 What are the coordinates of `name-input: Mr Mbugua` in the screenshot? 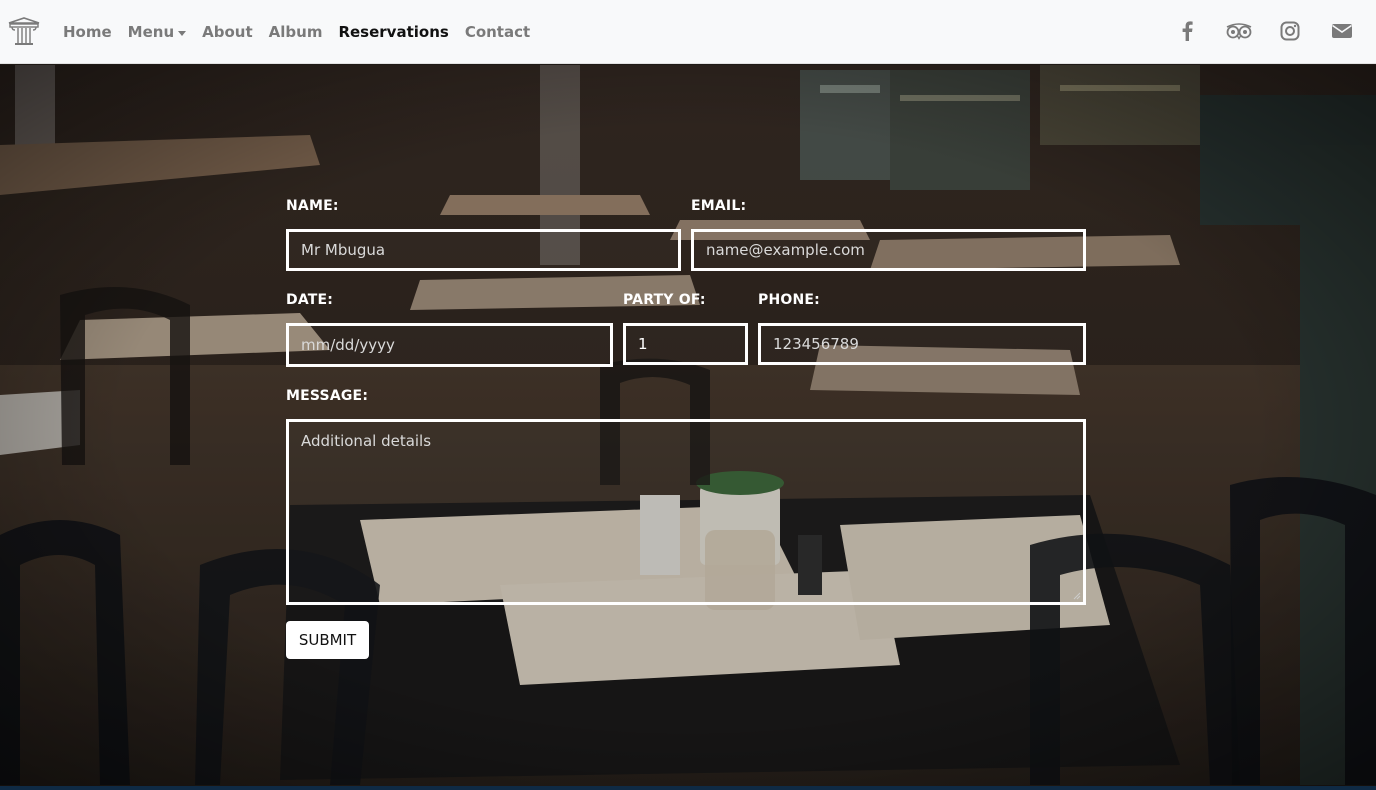 It's located at (483, 250).